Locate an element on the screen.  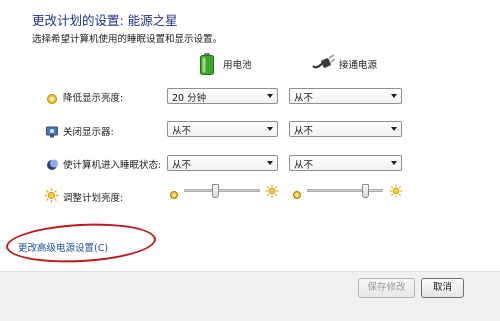
battery-column-label: 用电池 is located at coordinates (237, 65).